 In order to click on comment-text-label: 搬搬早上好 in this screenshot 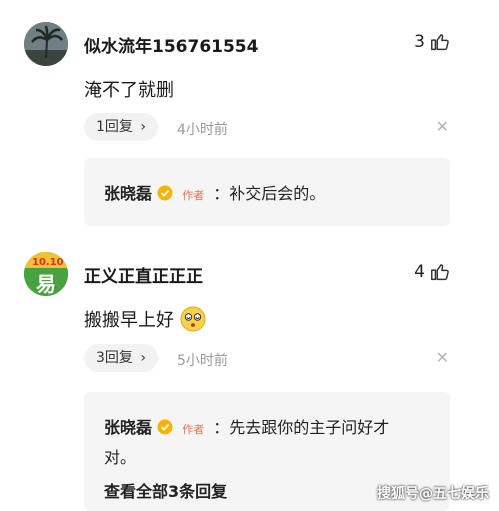, I will do `click(129, 320)`.